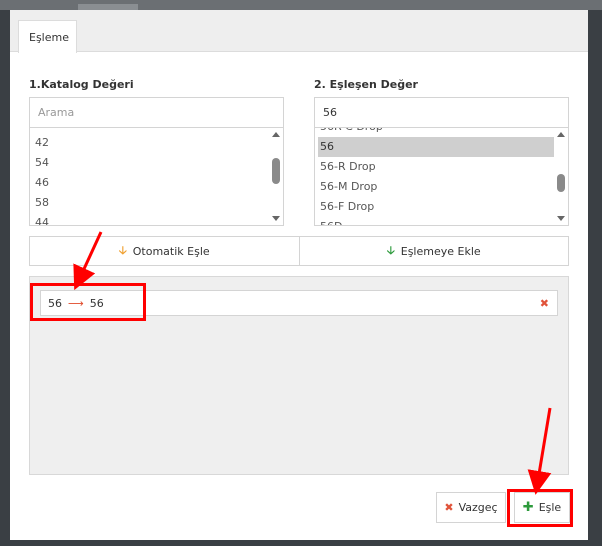 This screenshot has width=602, height=546. Describe the element at coordinates (366, 84) in the screenshot. I see `matched-value-label: 2. Eşleşen Değer` at that location.